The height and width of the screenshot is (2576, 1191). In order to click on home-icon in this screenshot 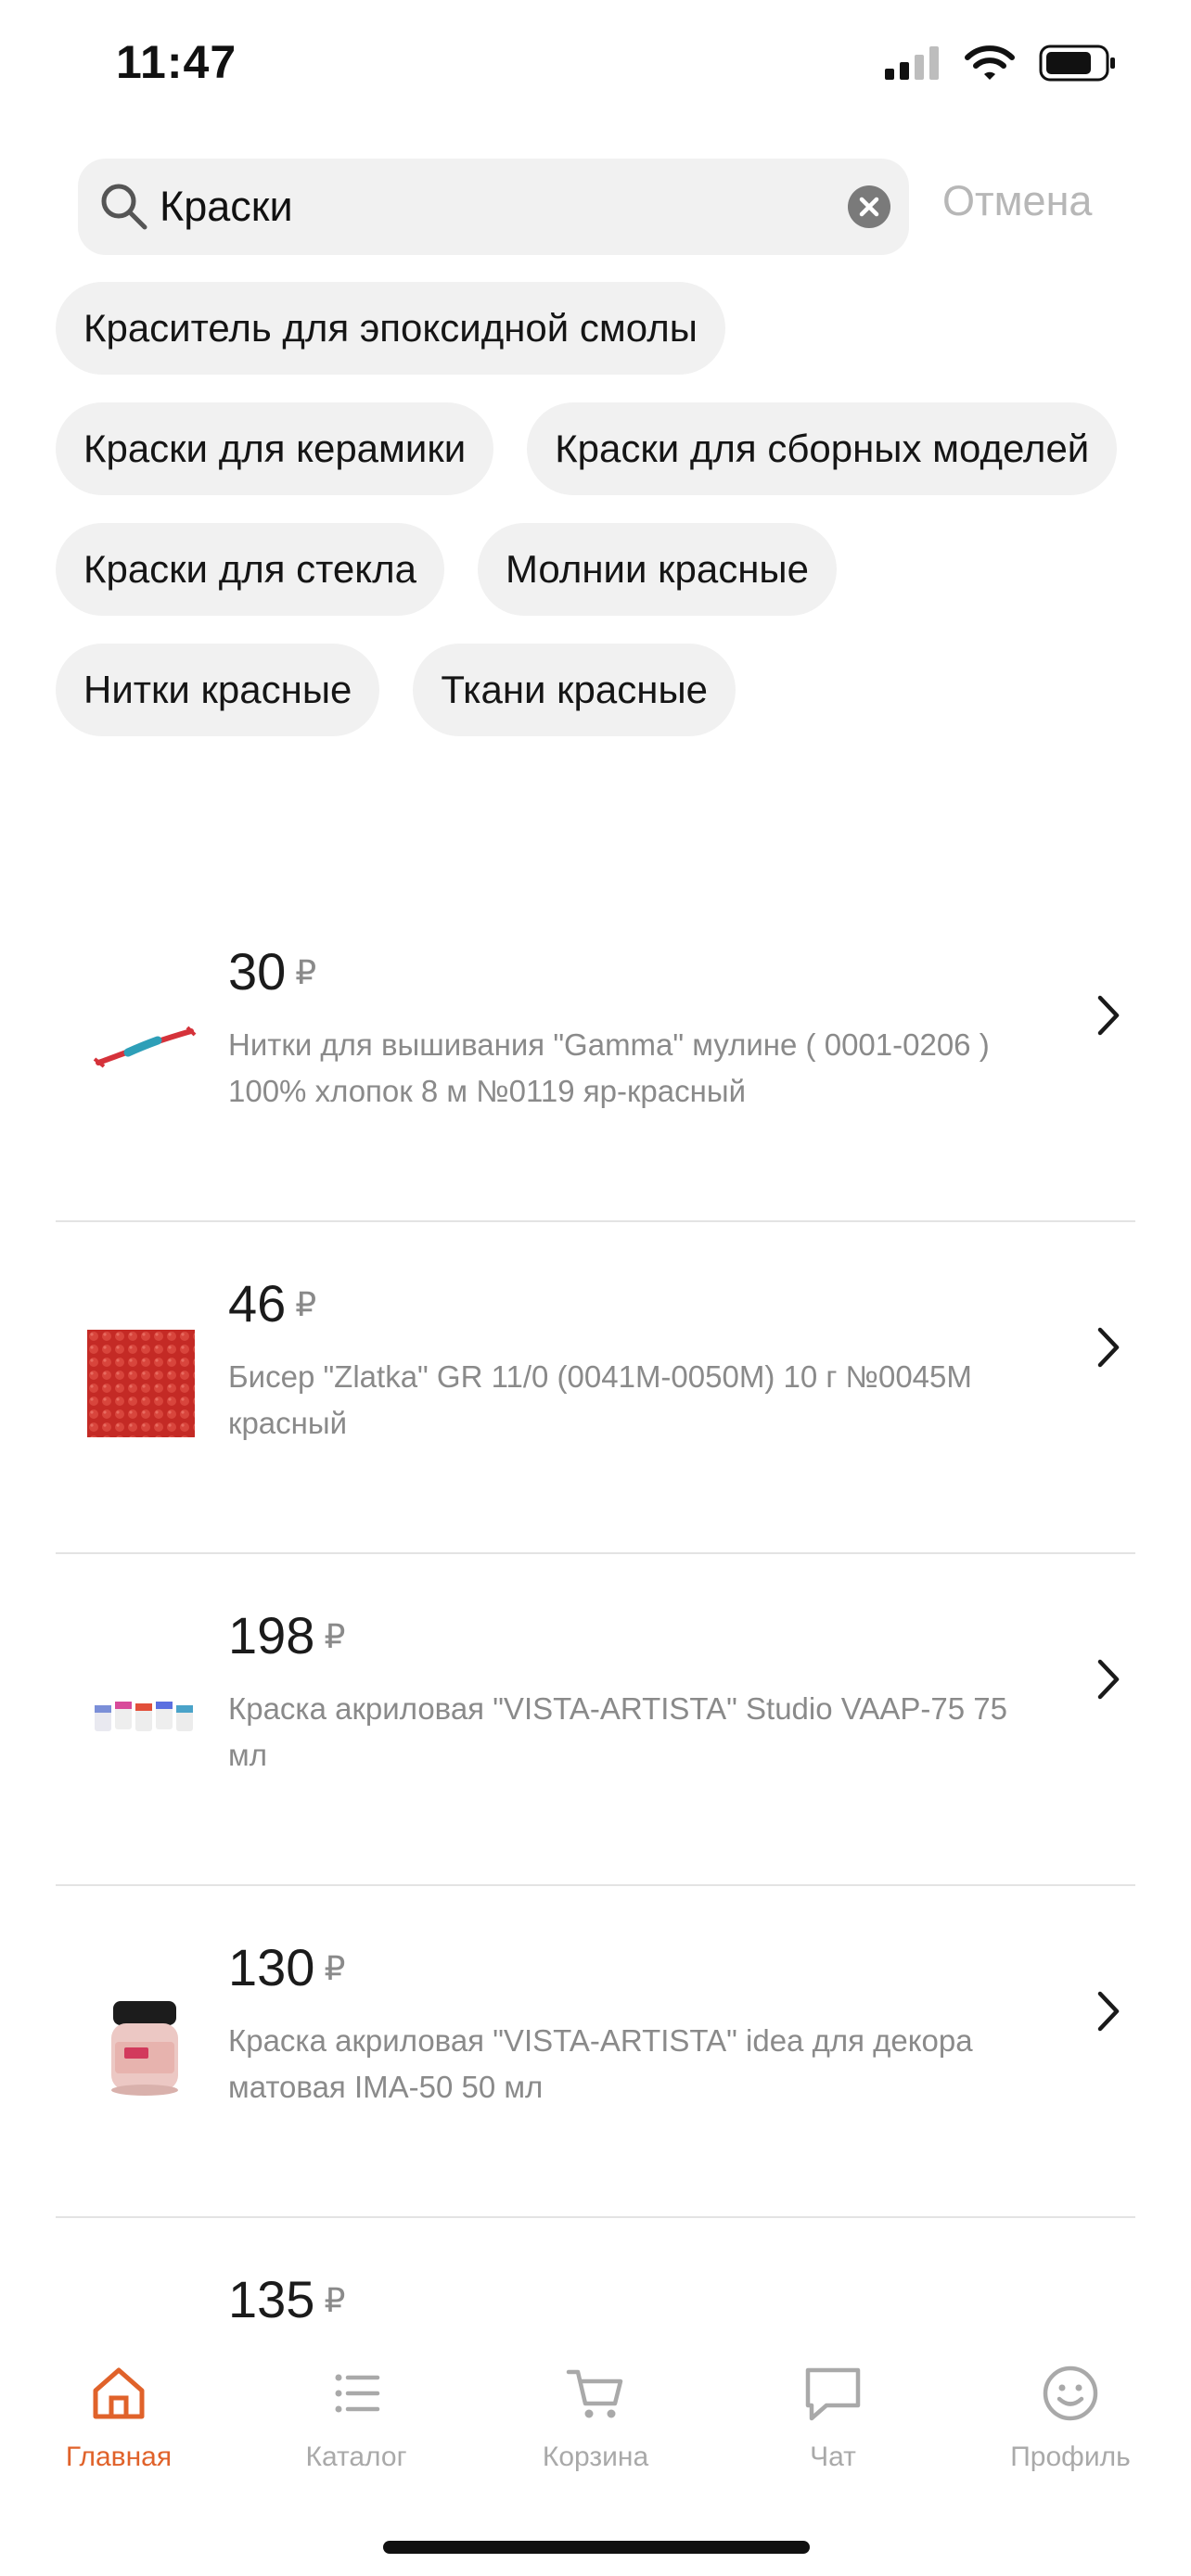, I will do `click(119, 2393)`.